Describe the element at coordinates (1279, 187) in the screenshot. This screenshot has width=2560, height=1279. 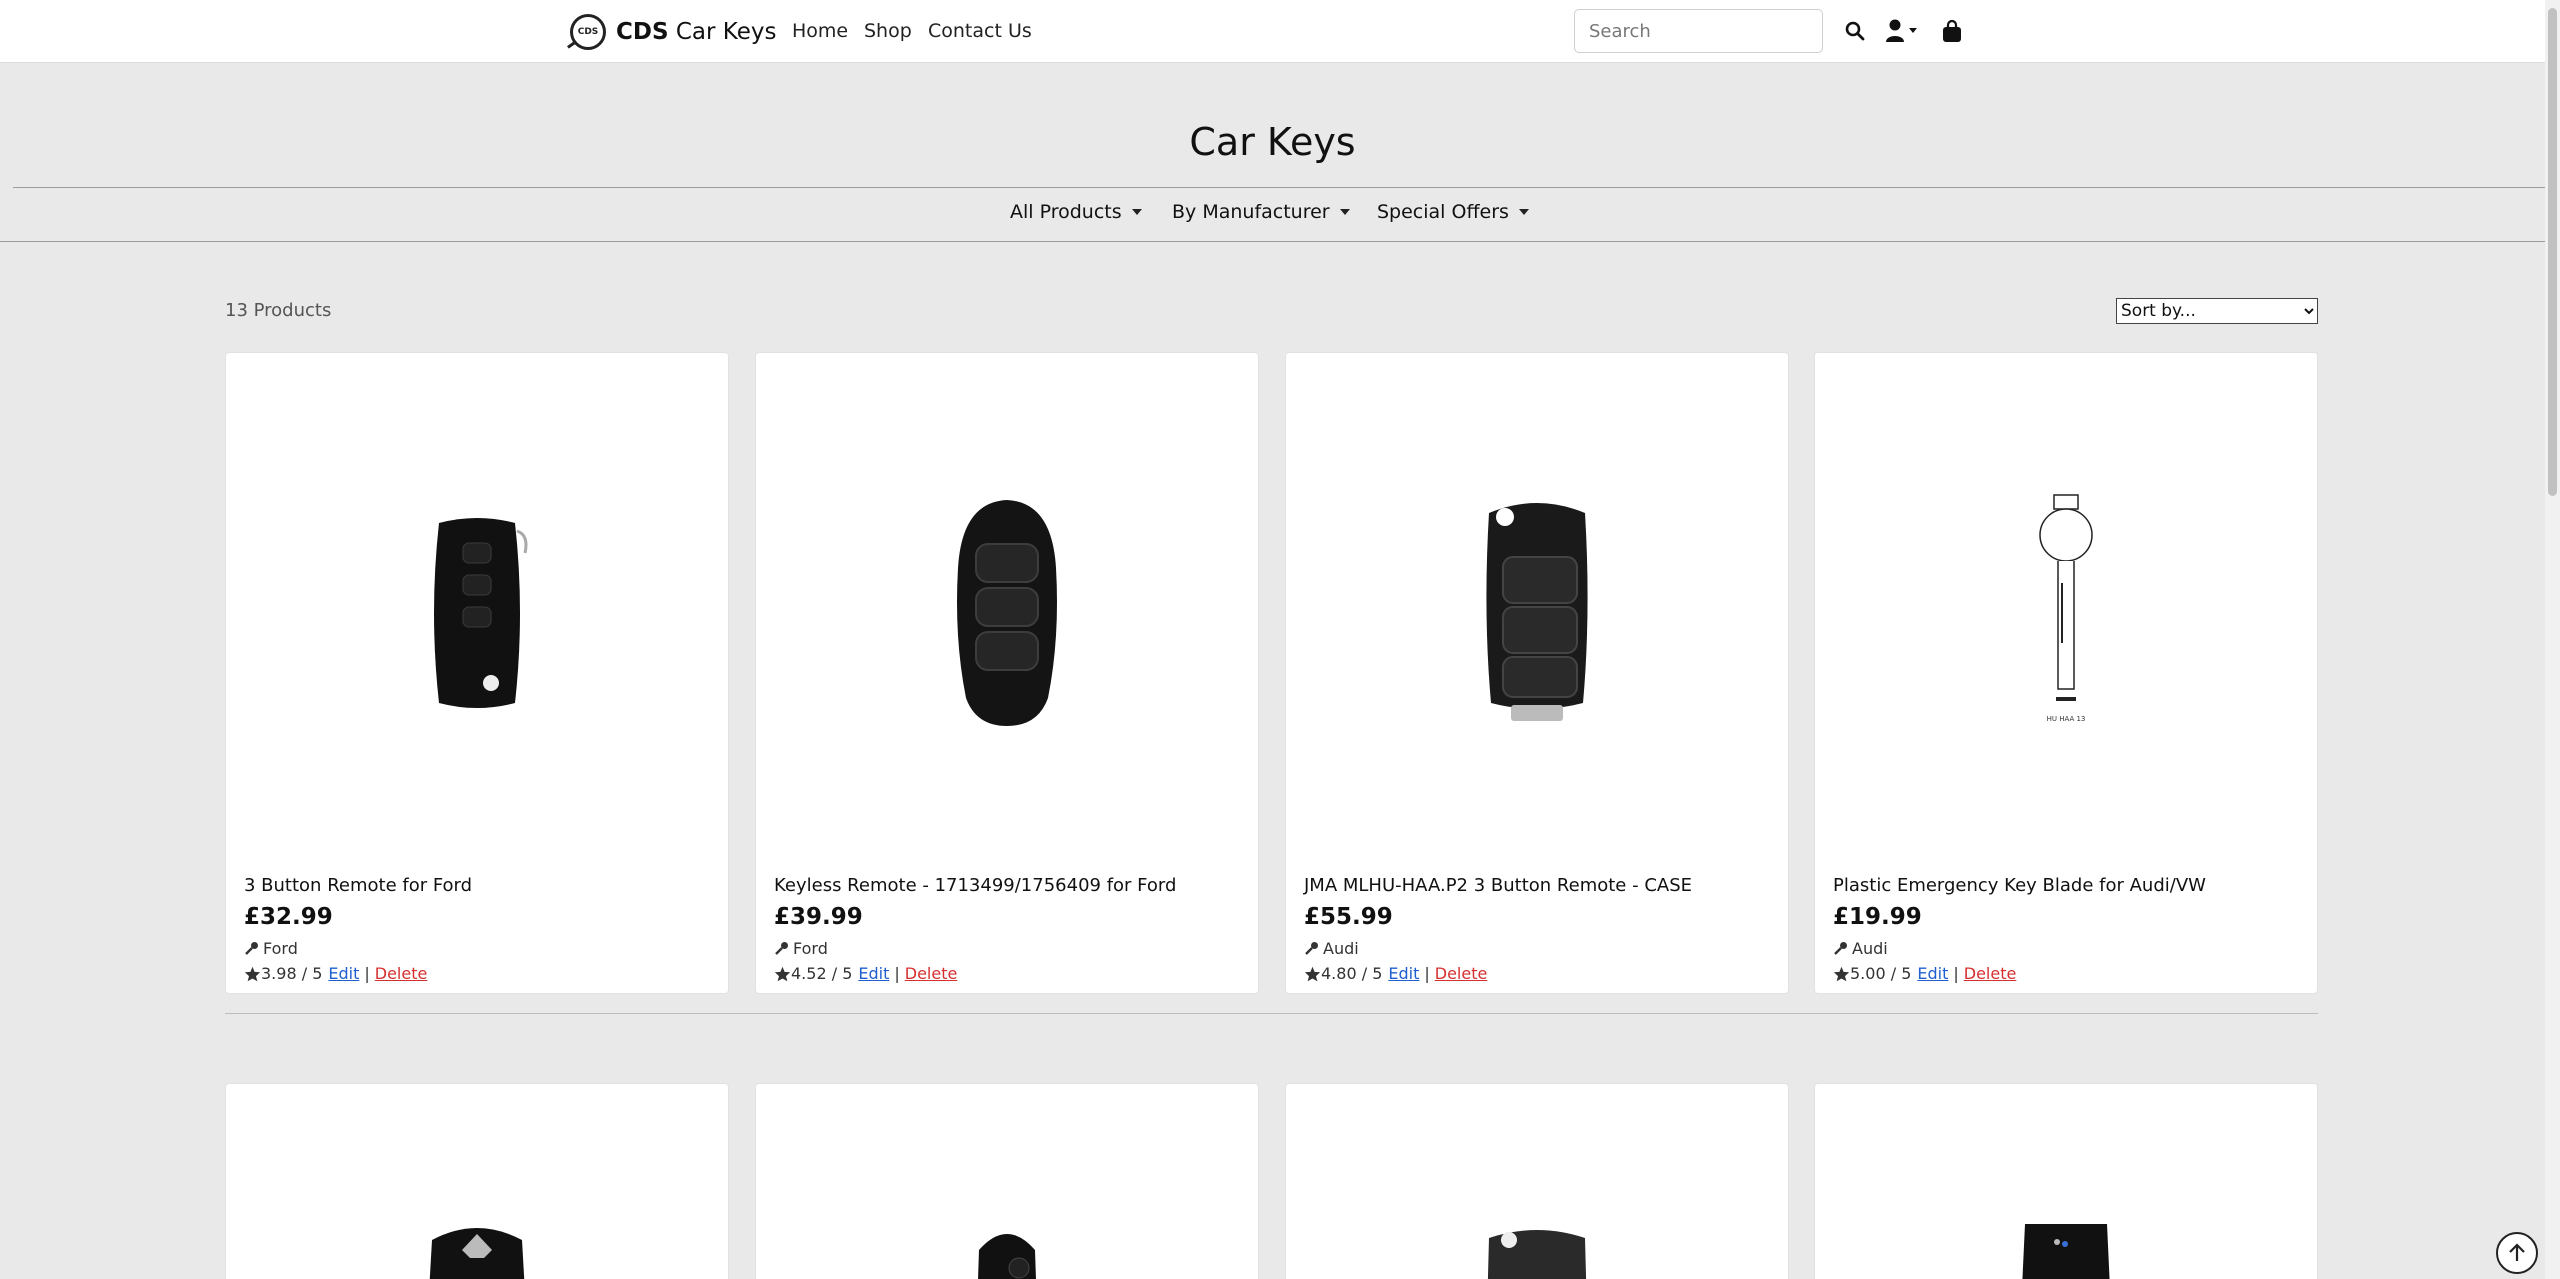
I see `title-divider` at that location.